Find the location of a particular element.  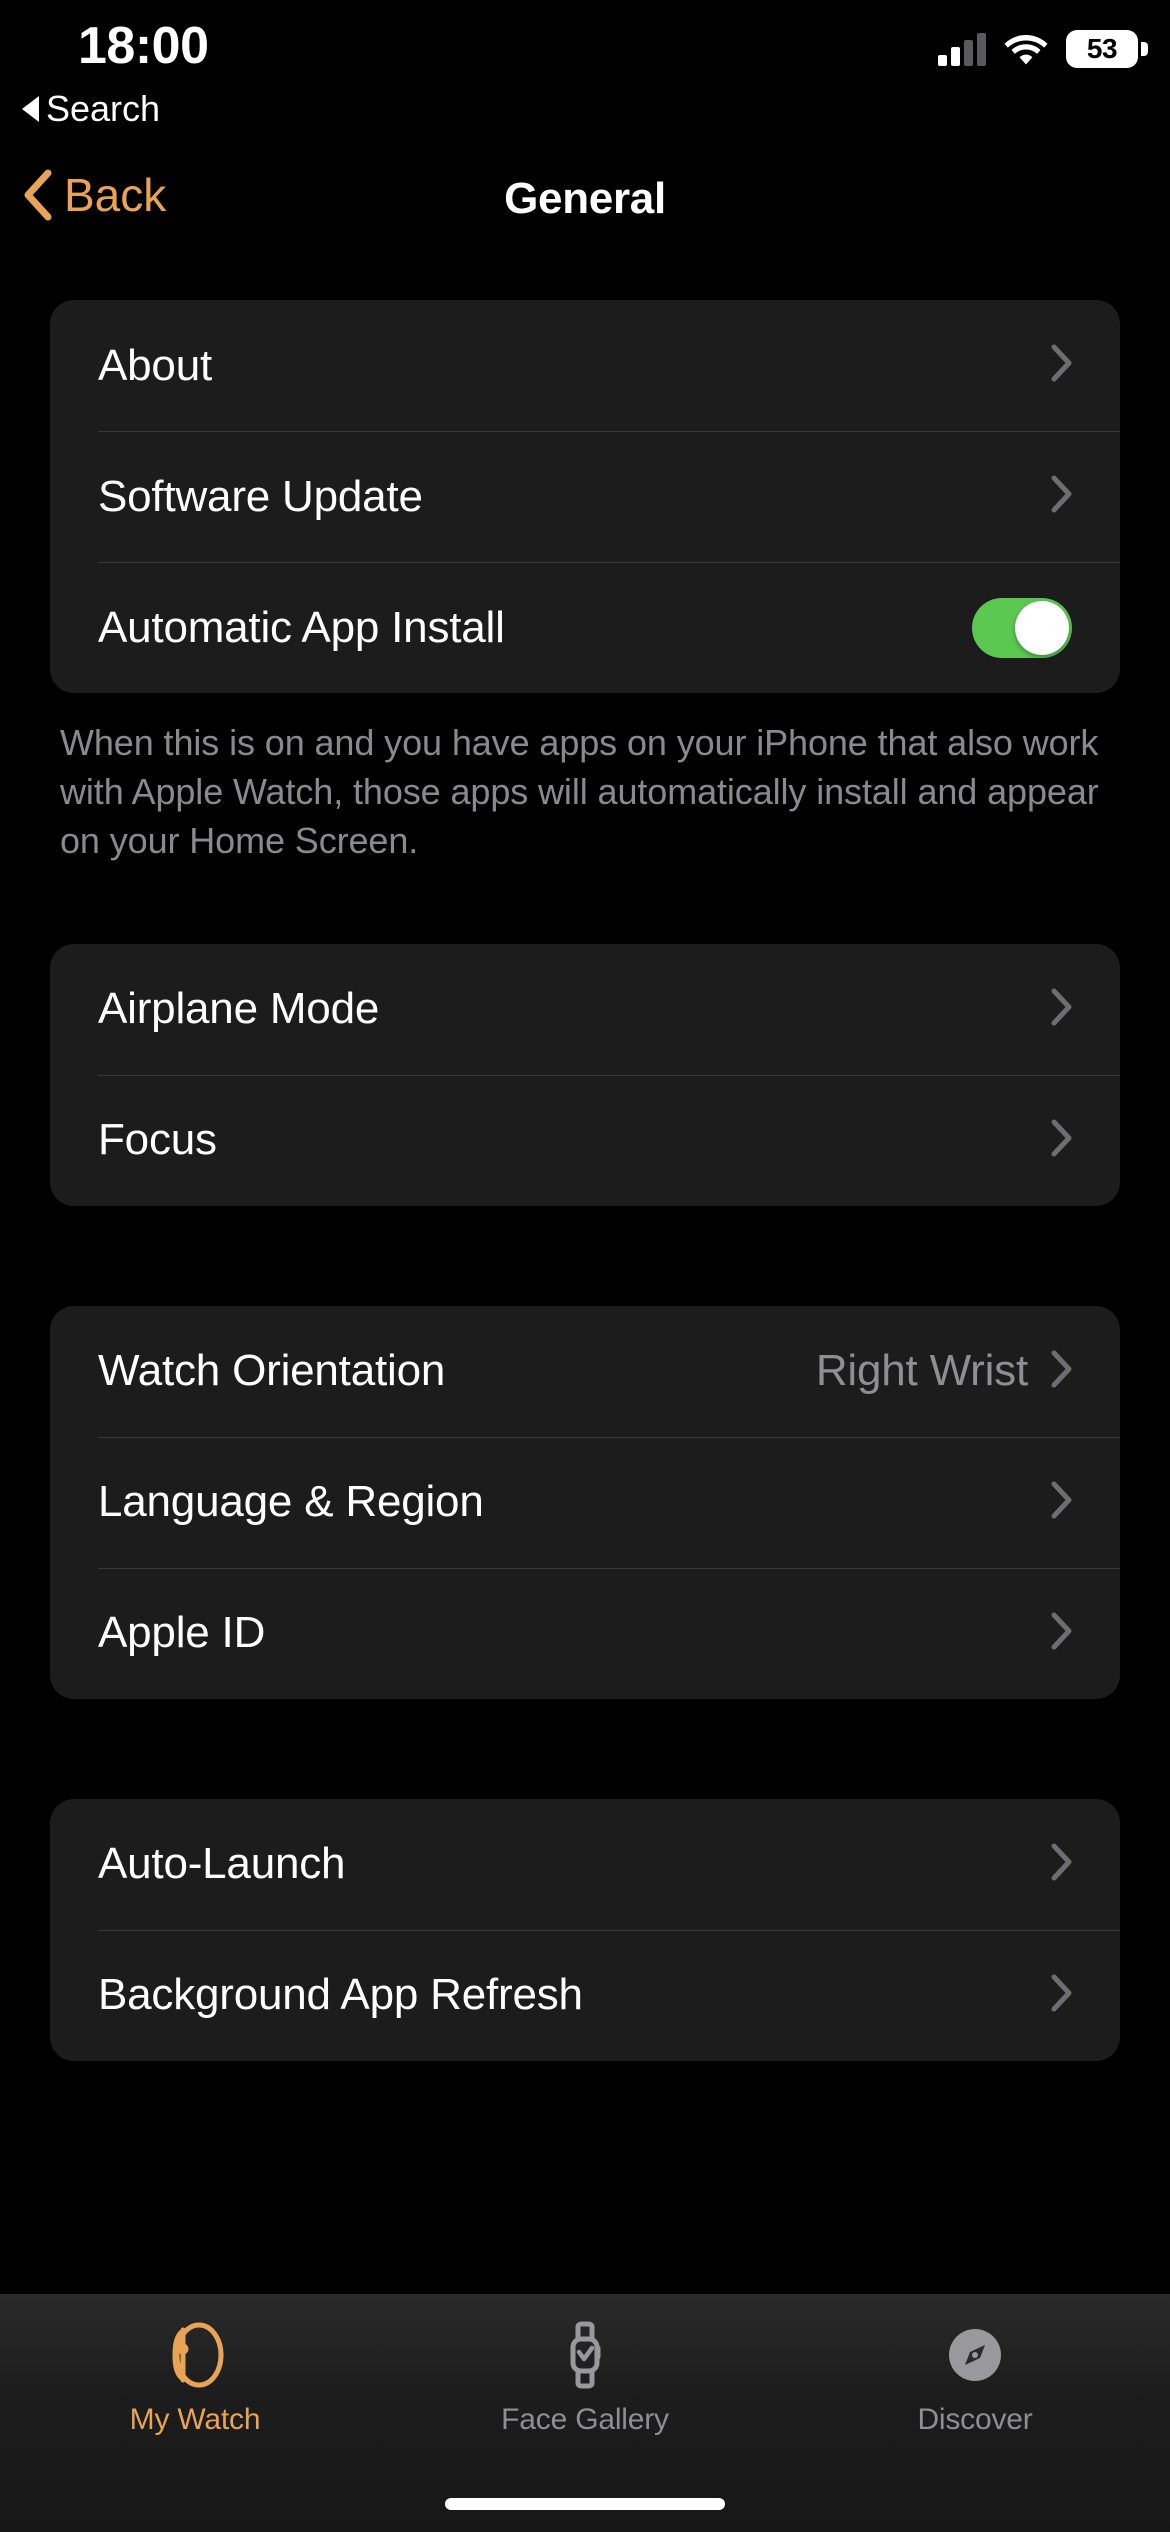

tab-my-watch: My Watch is located at coordinates (195, 2366).